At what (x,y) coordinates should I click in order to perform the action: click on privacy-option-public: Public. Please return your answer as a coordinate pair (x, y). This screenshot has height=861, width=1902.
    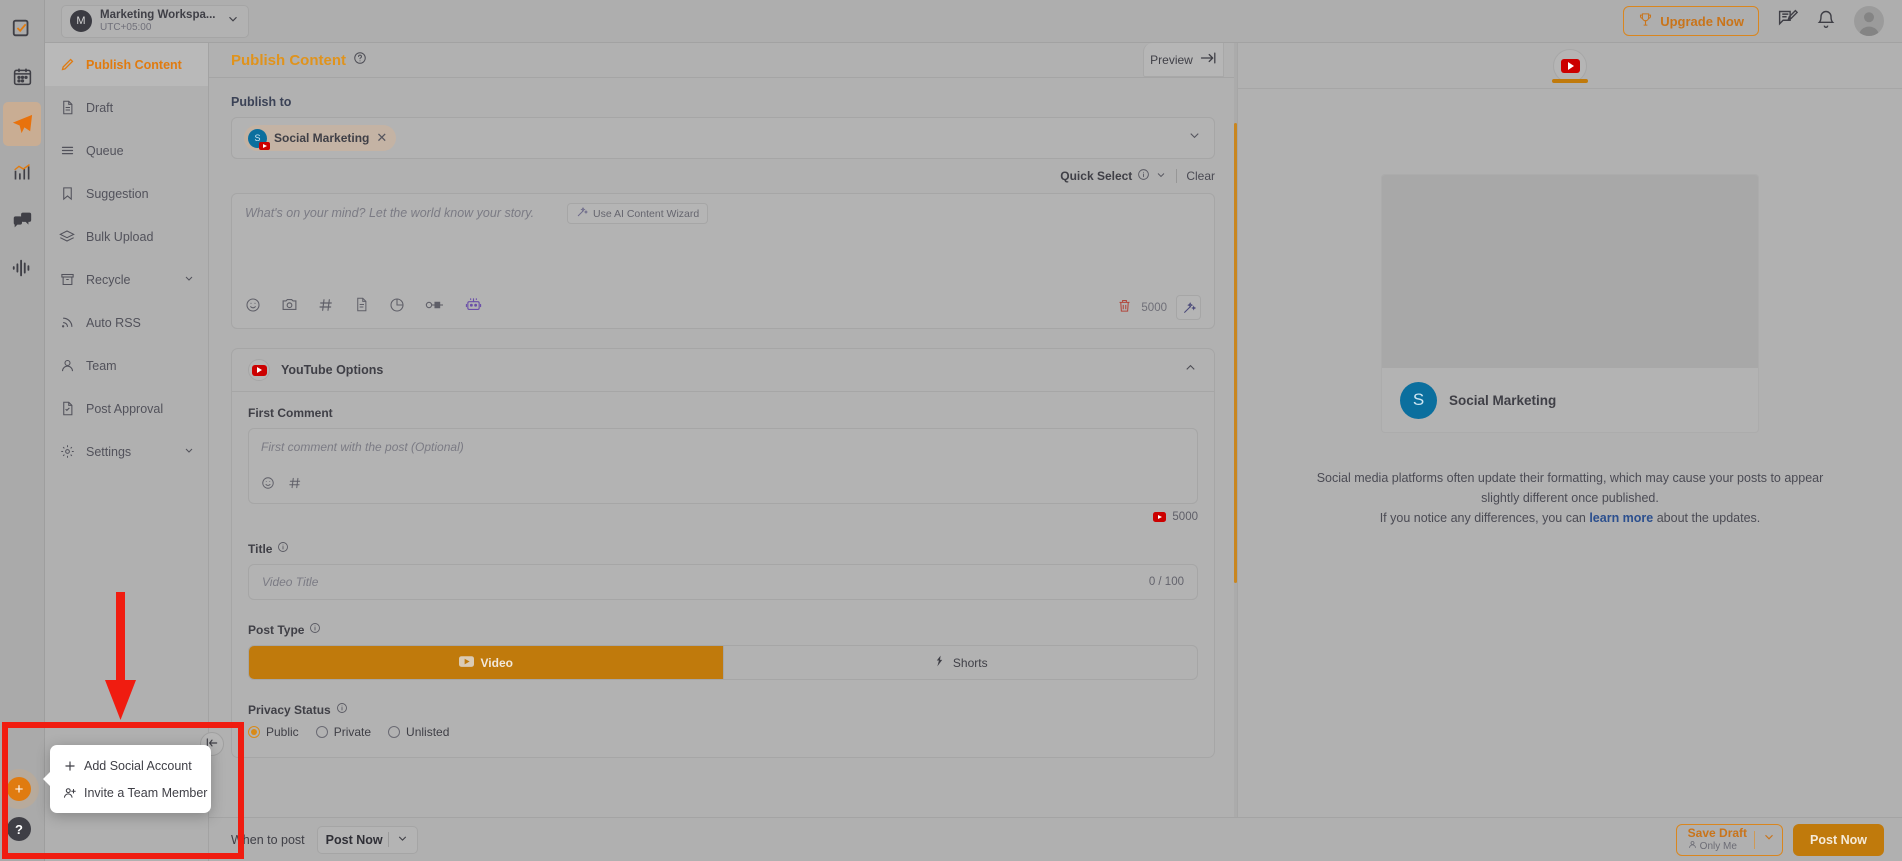
    Looking at the image, I should click on (273, 732).